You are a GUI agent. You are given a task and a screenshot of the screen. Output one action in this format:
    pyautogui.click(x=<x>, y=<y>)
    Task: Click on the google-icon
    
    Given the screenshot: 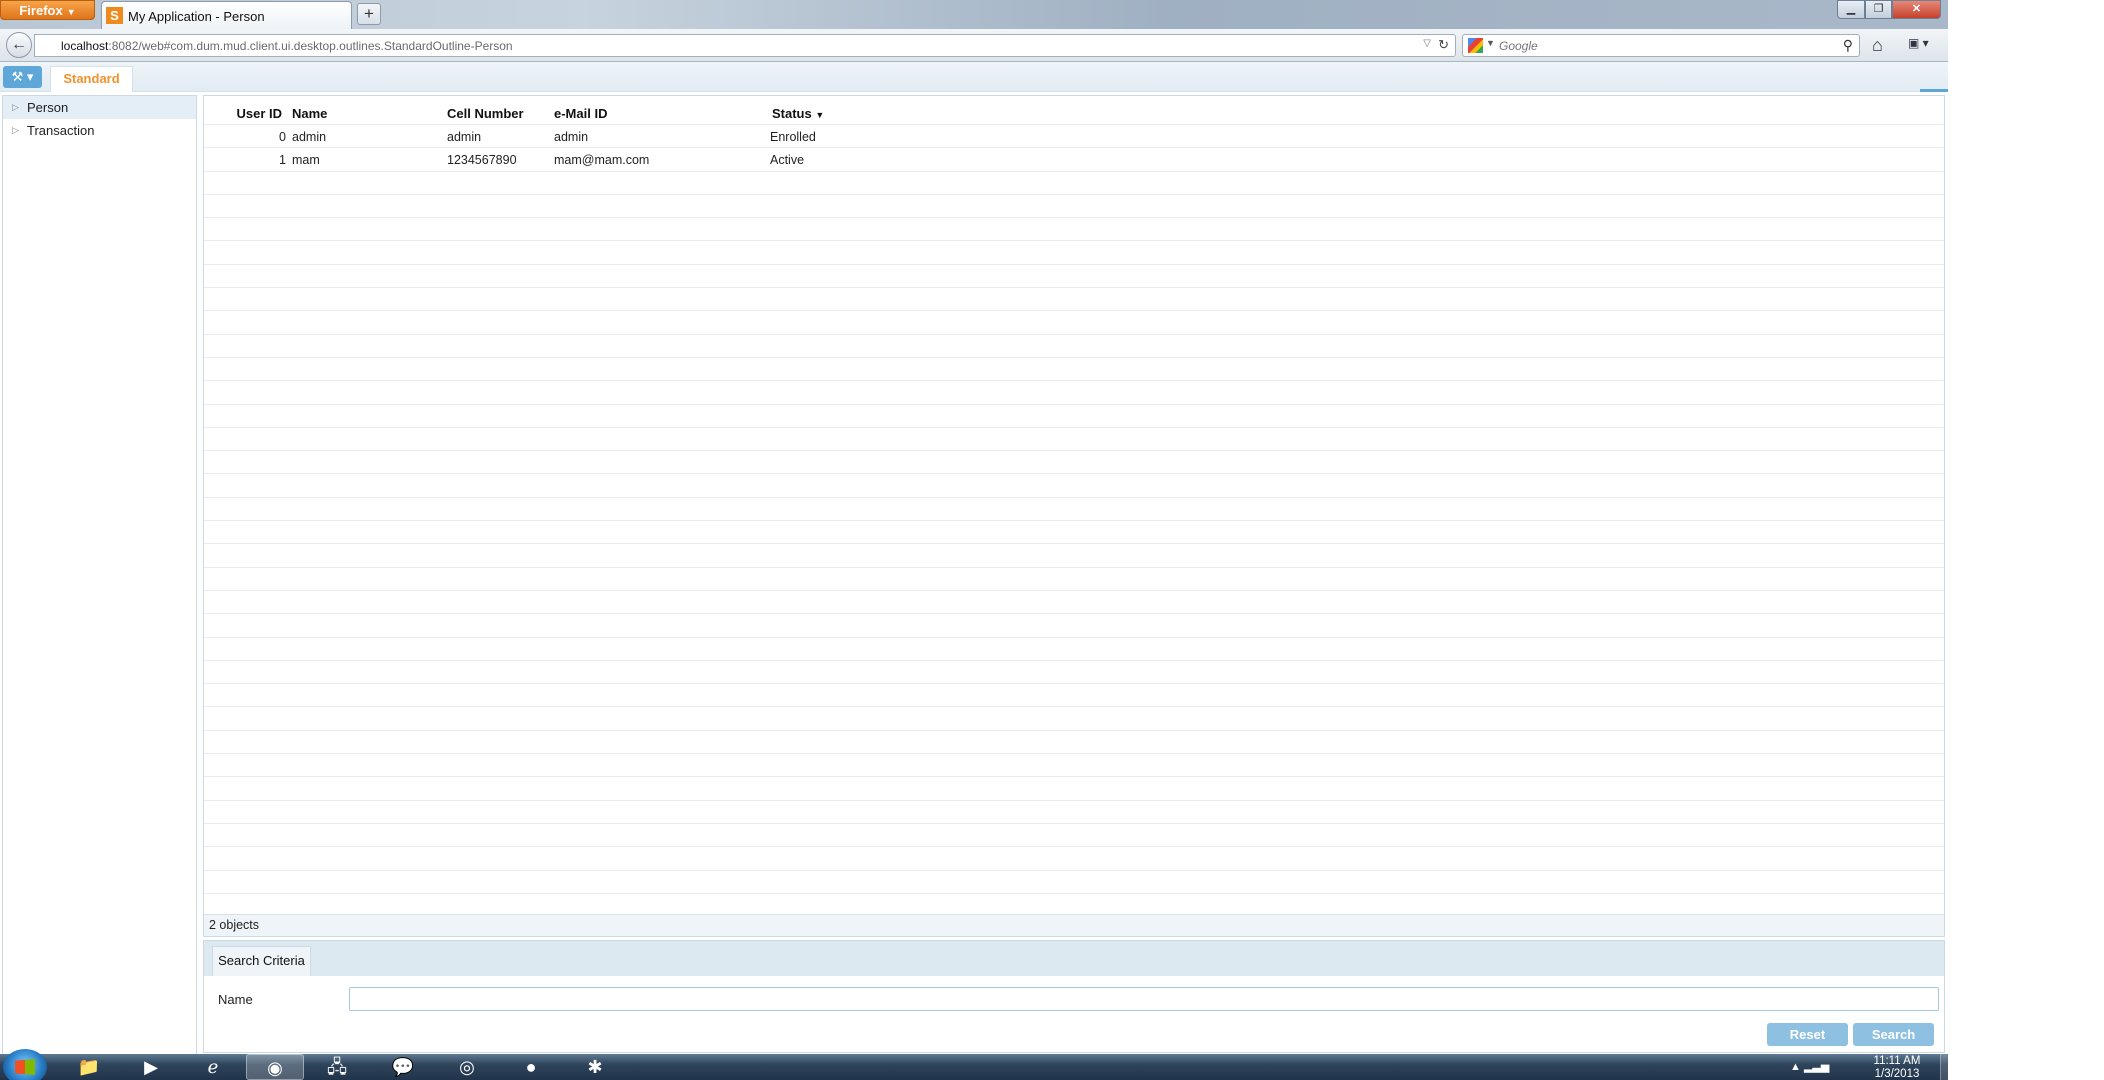 What is the action you would take?
    pyautogui.click(x=1475, y=45)
    